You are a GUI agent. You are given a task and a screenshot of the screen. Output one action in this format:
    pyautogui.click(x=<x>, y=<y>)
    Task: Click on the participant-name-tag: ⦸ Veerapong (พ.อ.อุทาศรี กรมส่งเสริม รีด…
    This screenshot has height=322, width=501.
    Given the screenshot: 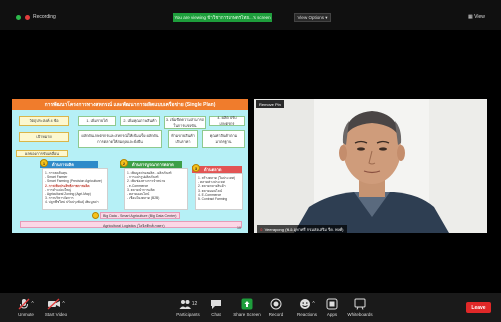 What is the action you would take?
    pyautogui.click(x=302, y=229)
    